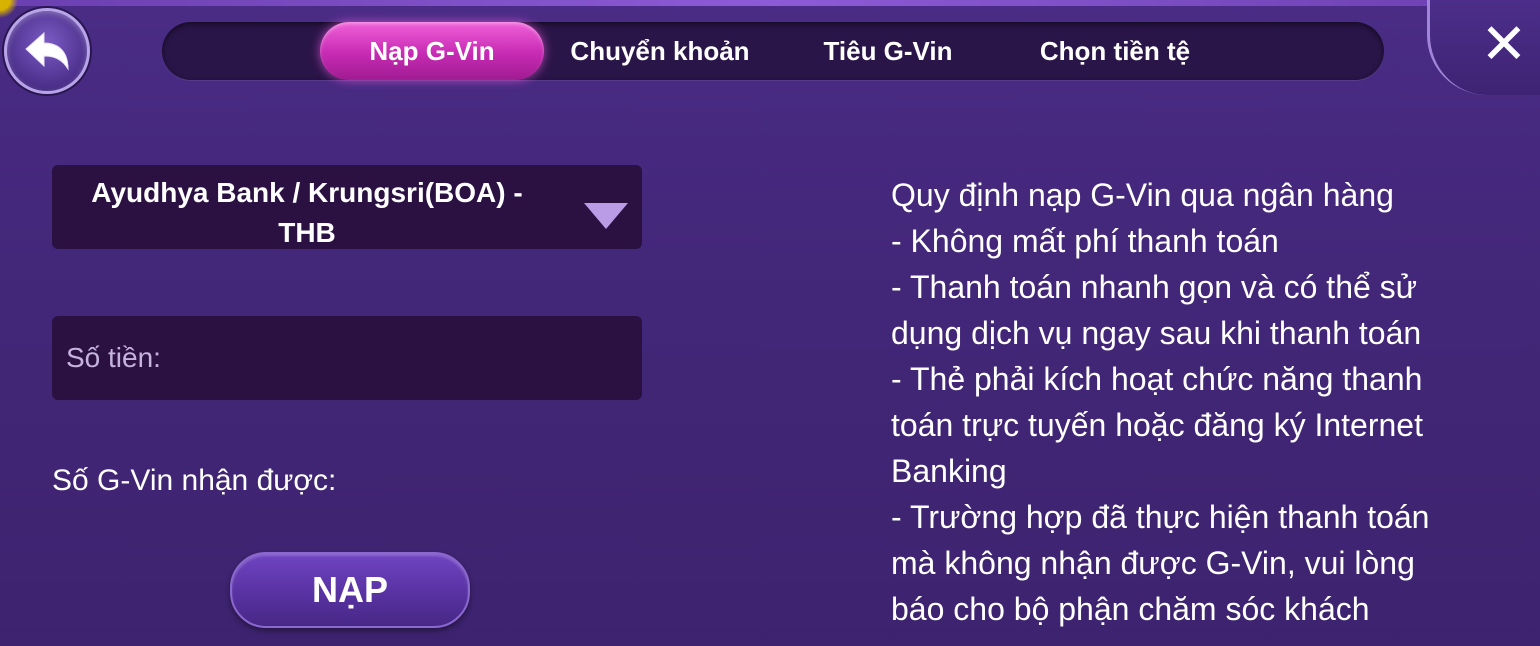 The width and height of the screenshot is (1540, 646). Describe the element at coordinates (1157, 379) in the screenshot. I see `rules-line: - Thẻ phải kích hoạt chức năng thanh` at that location.